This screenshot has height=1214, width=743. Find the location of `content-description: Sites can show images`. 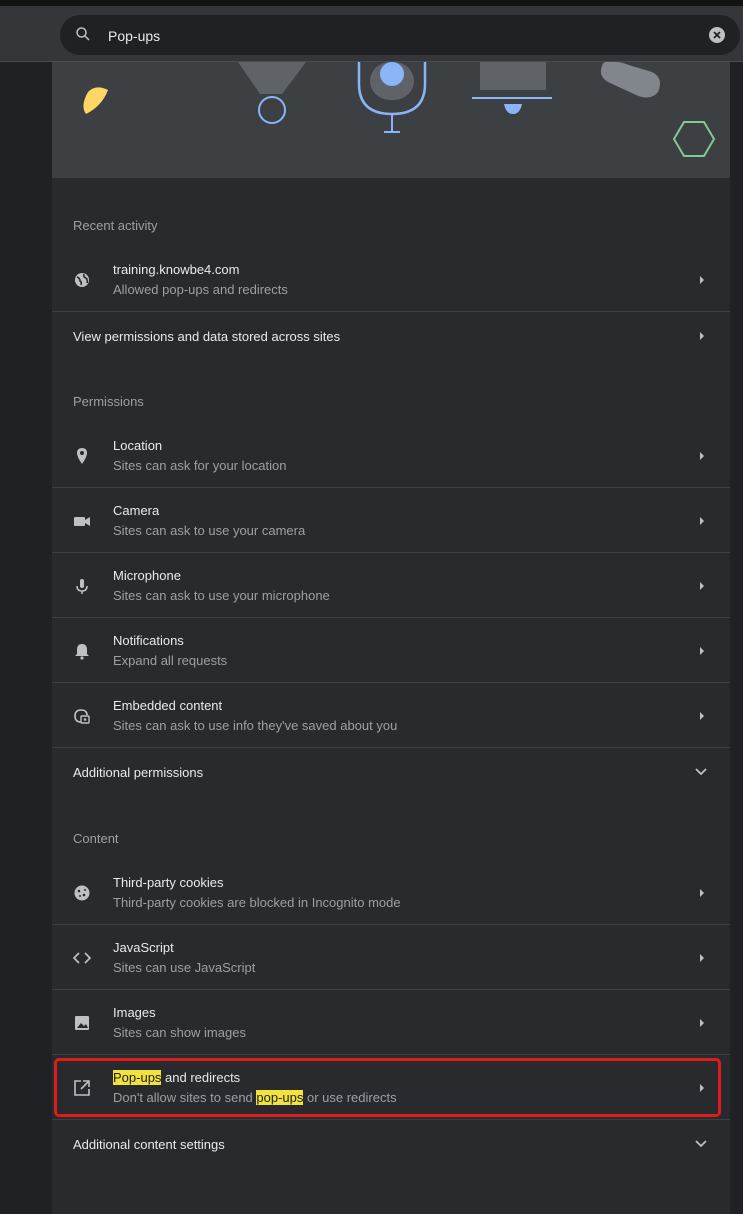

content-description: Sites can show images is located at coordinates (179, 1032).